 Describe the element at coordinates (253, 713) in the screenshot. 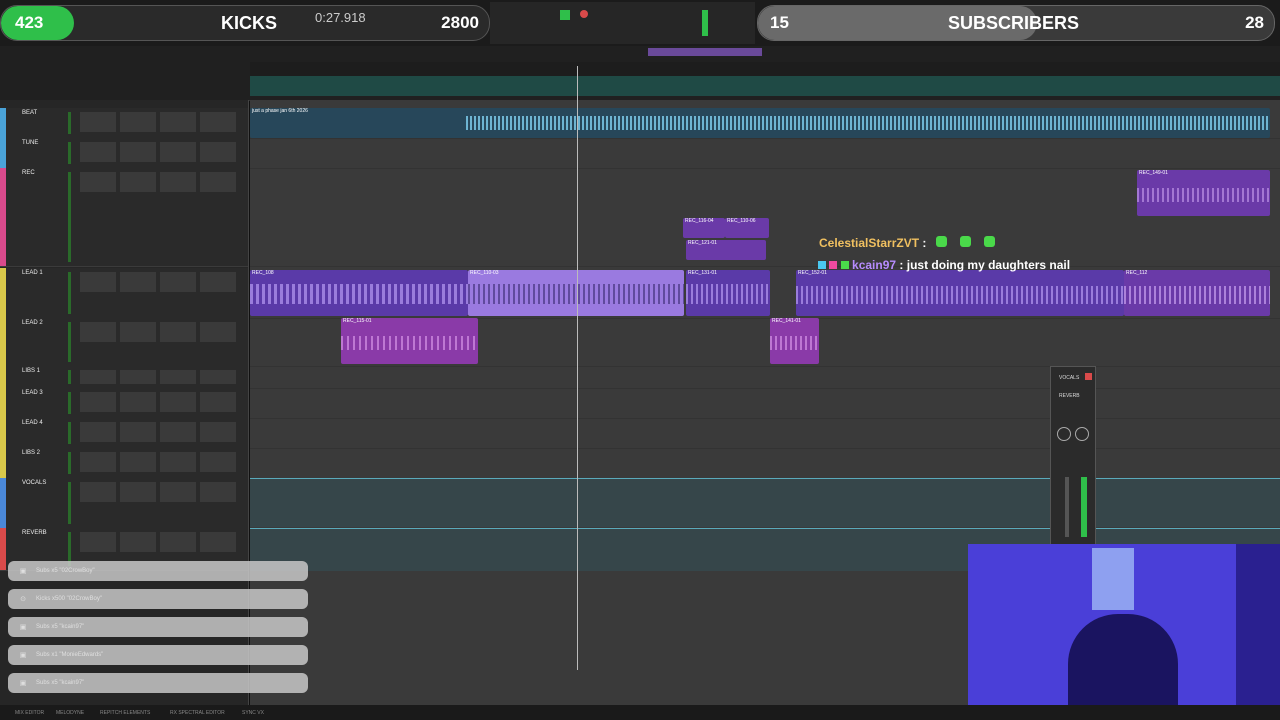

I see `tab-sync-vx: SYNC VX` at that location.